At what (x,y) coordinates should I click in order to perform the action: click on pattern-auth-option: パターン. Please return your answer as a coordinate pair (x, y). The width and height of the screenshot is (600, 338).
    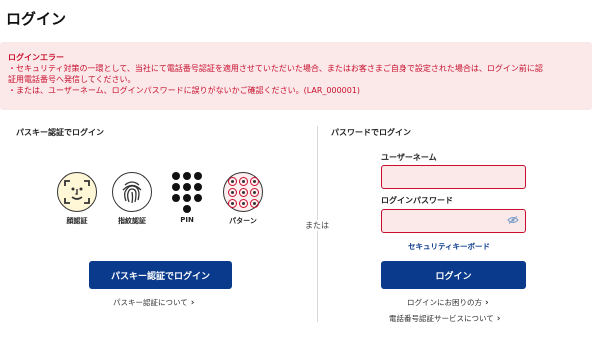
    Looking at the image, I should click on (243, 199).